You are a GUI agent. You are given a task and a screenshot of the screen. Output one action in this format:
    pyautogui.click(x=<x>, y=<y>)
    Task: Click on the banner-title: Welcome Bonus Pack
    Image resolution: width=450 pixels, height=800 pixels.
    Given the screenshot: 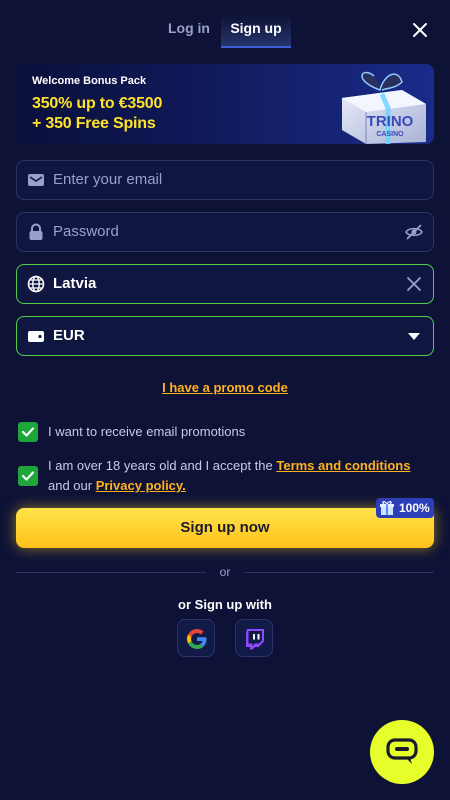 What is the action you would take?
    pyautogui.click(x=89, y=81)
    